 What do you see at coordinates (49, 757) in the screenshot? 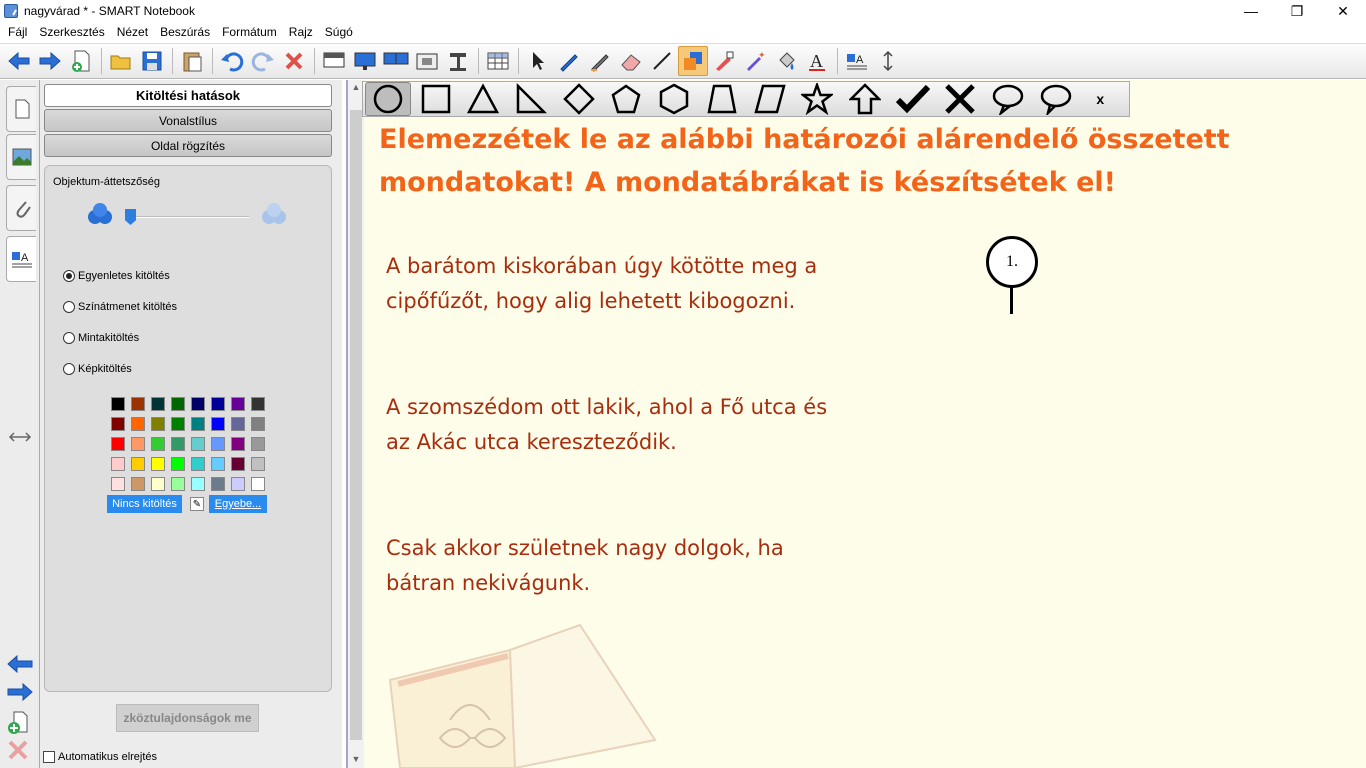
I see `checkbox` at bounding box center [49, 757].